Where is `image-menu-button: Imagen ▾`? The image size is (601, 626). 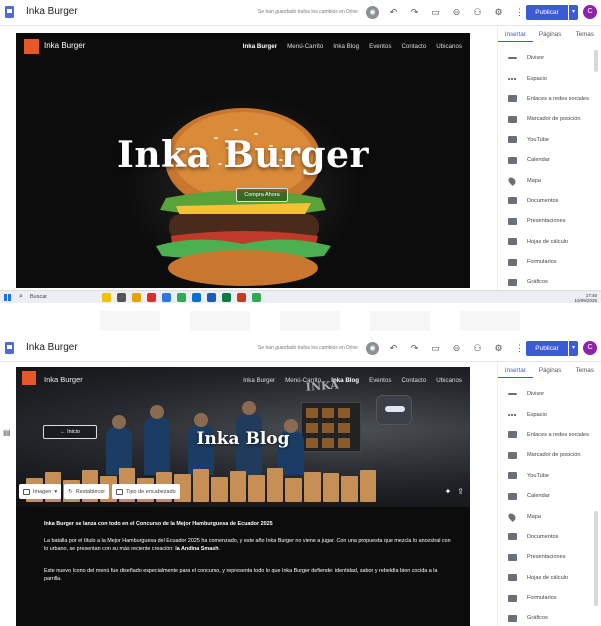
image-menu-button: Imagen ▾ is located at coordinates (40, 491).